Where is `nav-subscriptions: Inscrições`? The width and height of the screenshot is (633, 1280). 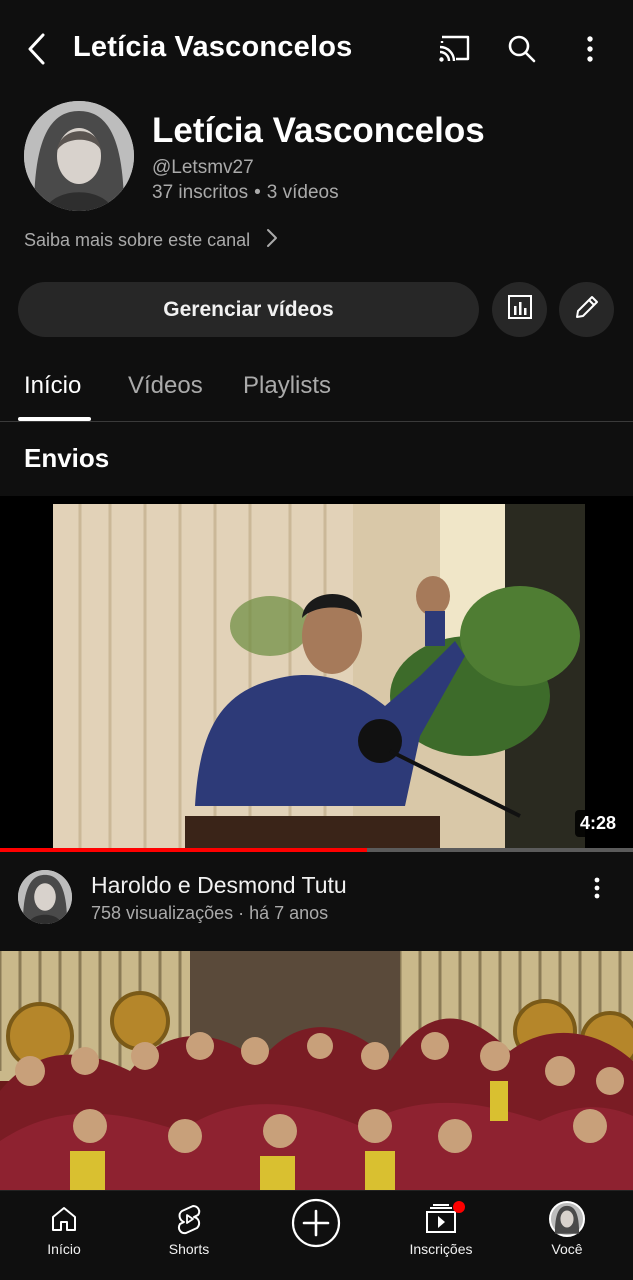
nav-subscriptions: Inscrições is located at coordinates (441, 1235).